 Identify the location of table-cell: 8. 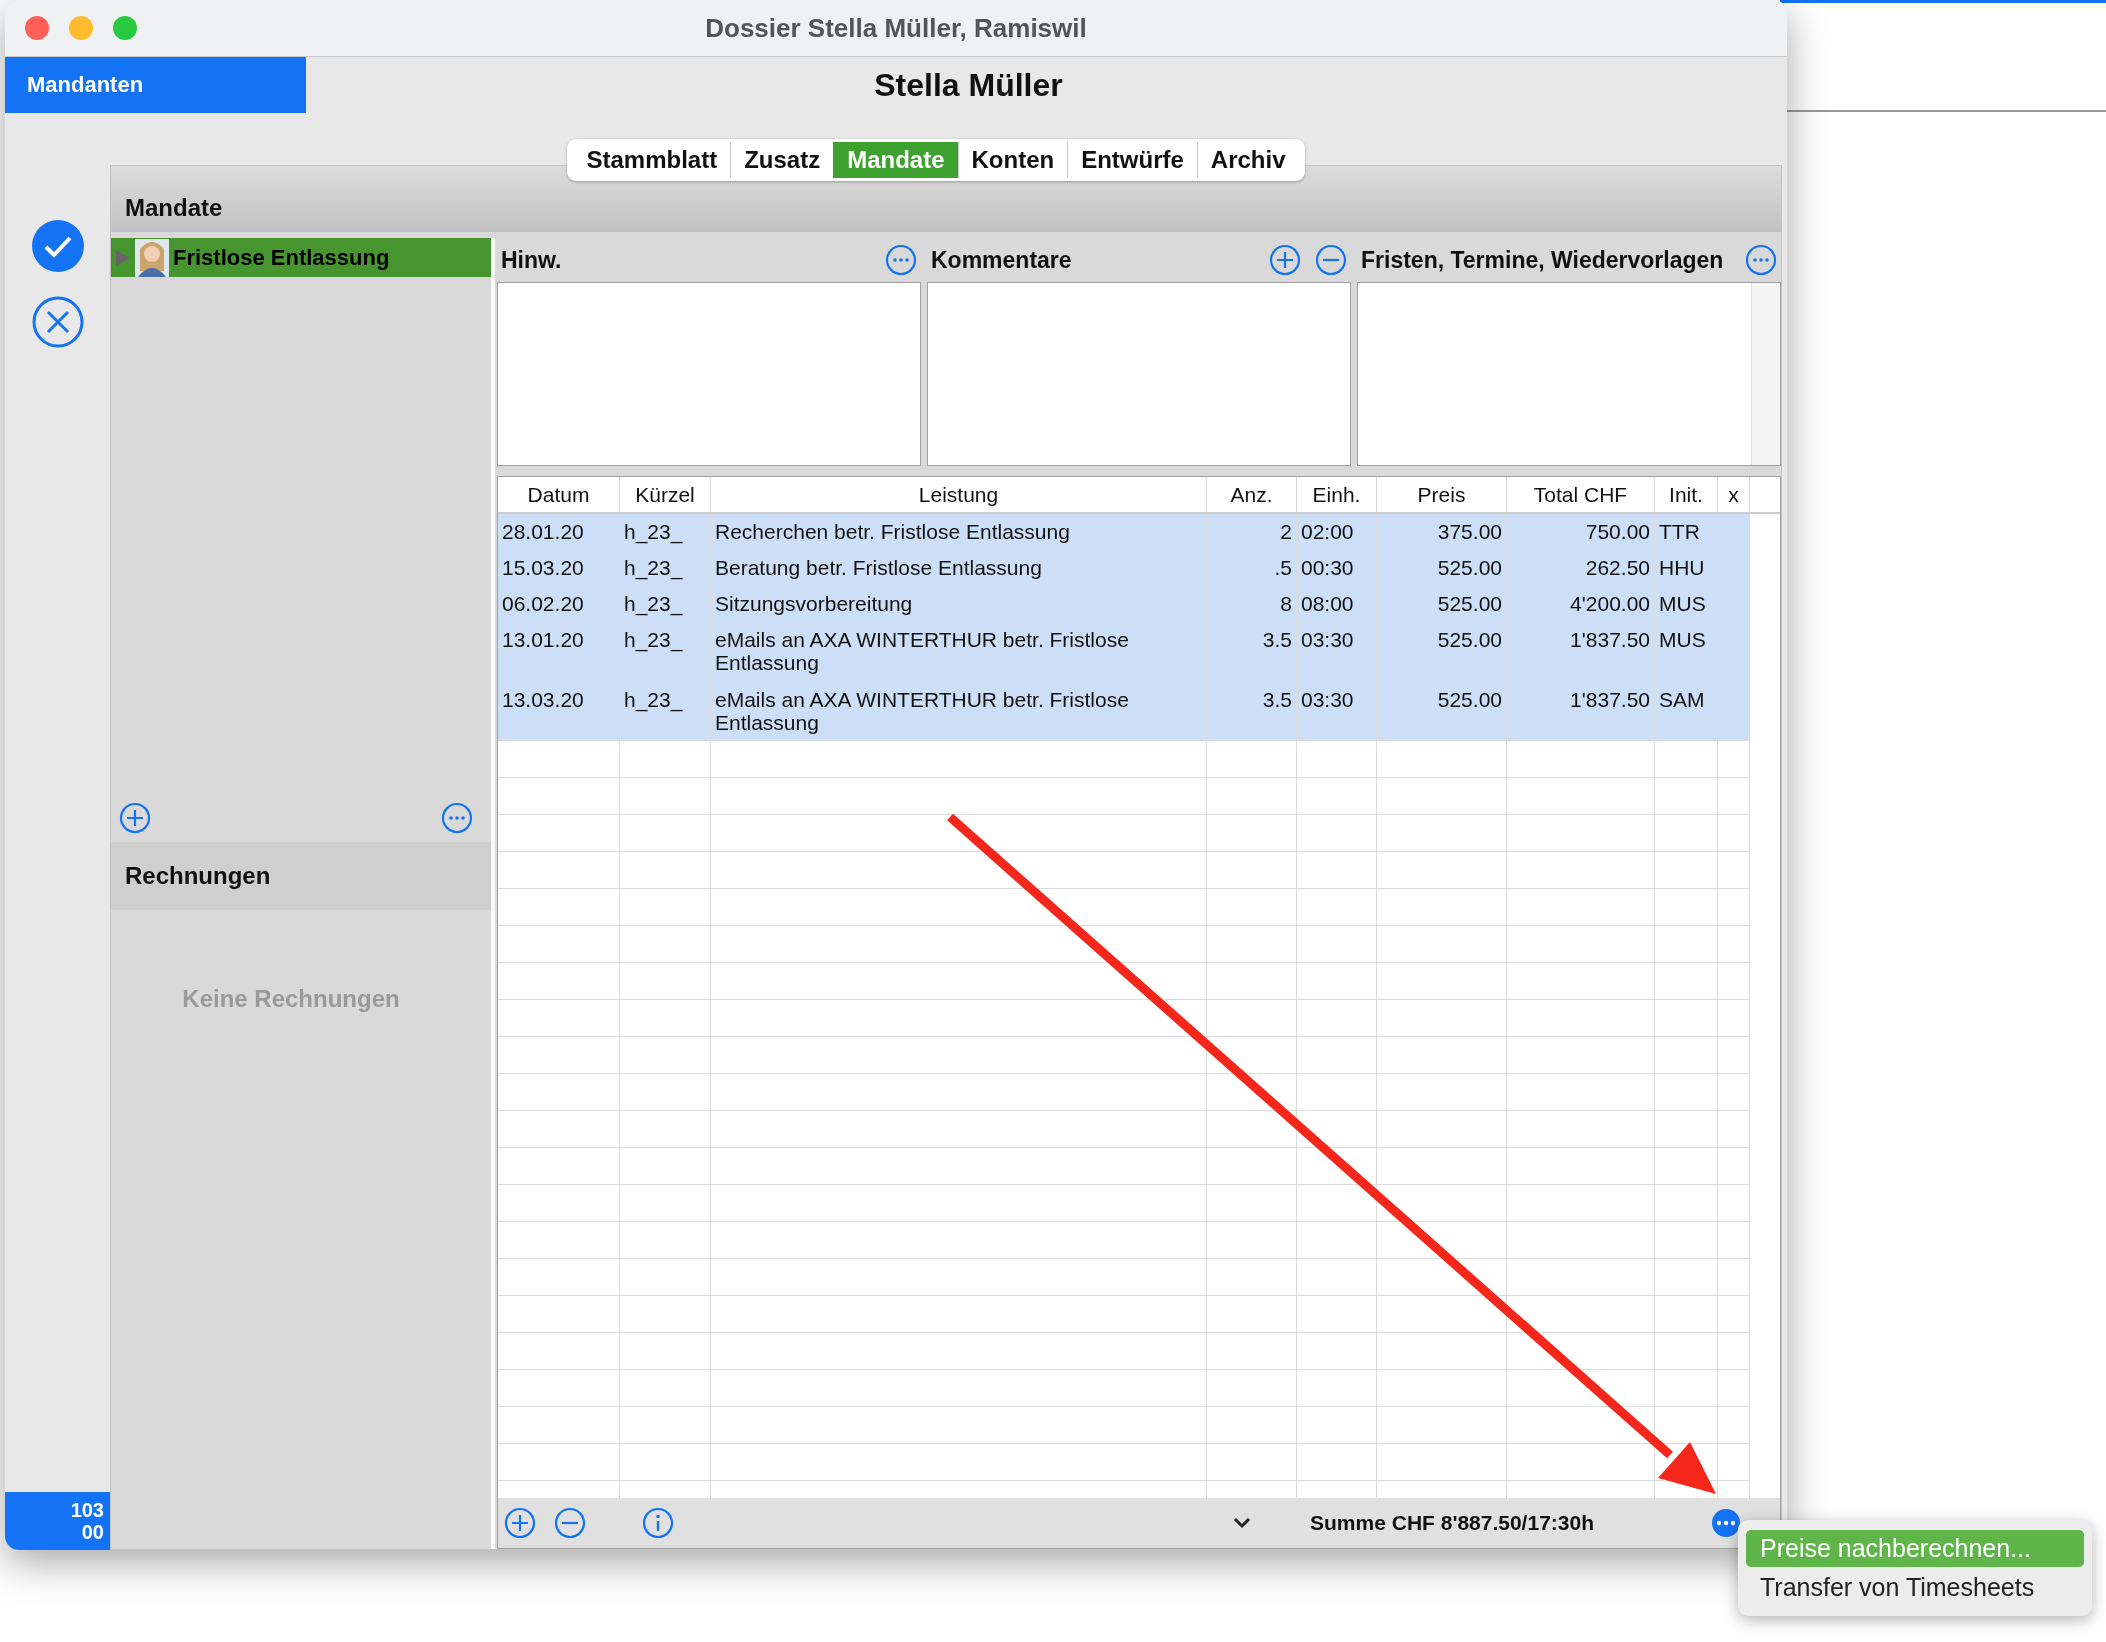
(1252, 604).